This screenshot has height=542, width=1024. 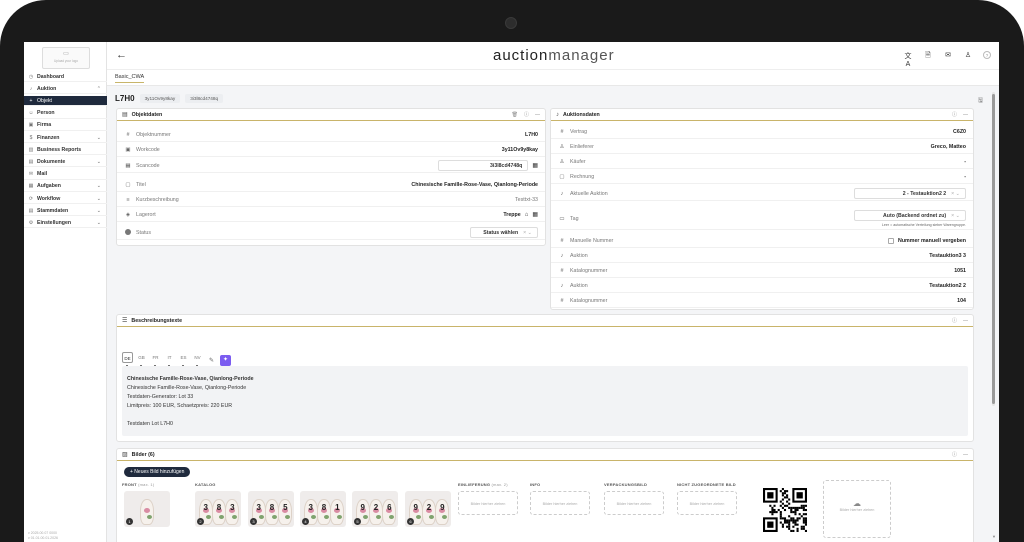 I want to click on user-icon: ♙, so click(x=968, y=59).